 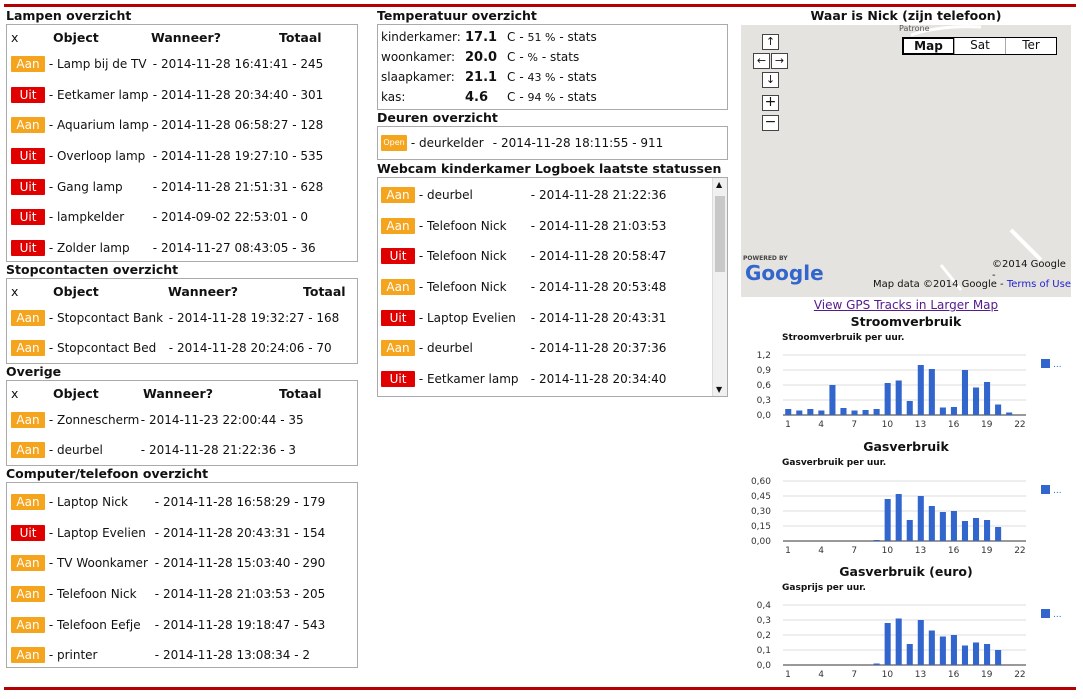 I want to click on object-name: Zolder lamp, so click(x=93, y=247).